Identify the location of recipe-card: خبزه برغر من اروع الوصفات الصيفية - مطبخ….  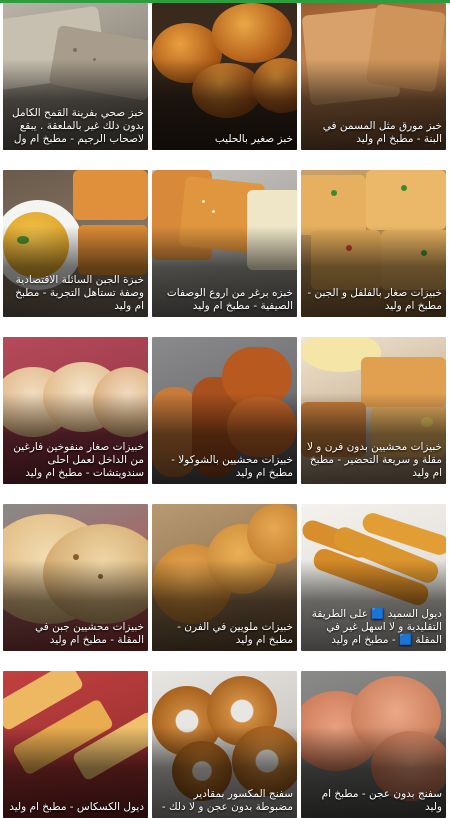
(224, 243).